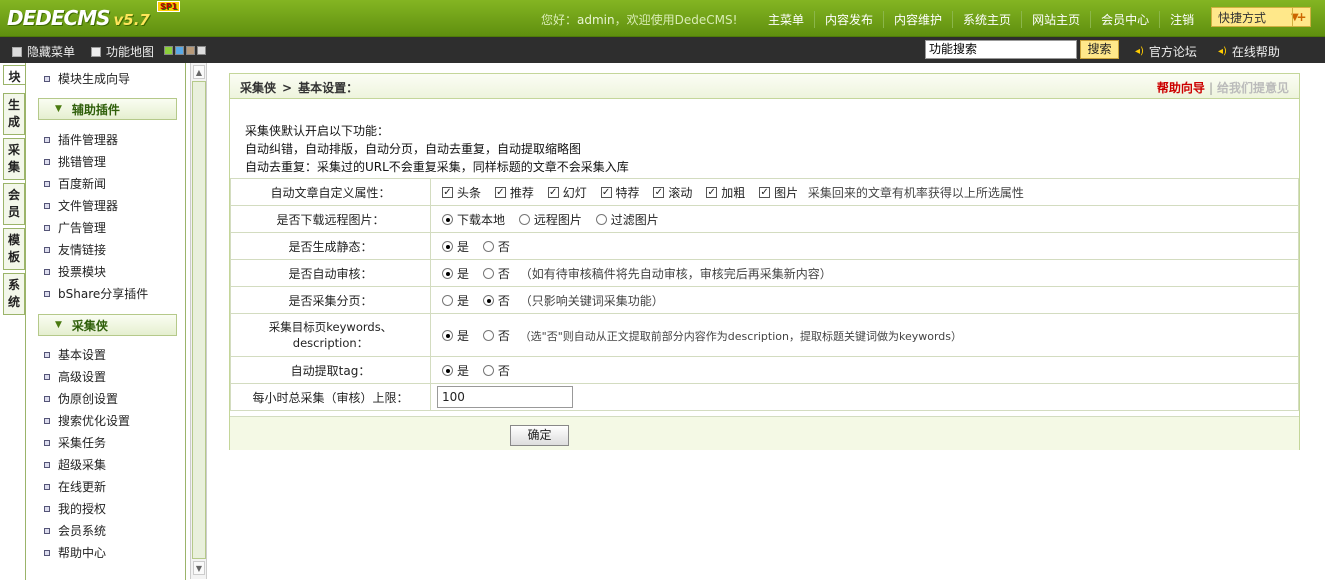 The width and height of the screenshot is (1325, 580). Describe the element at coordinates (461, 193) in the screenshot. I see `checkbox-headline: ✓ 头条` at that location.